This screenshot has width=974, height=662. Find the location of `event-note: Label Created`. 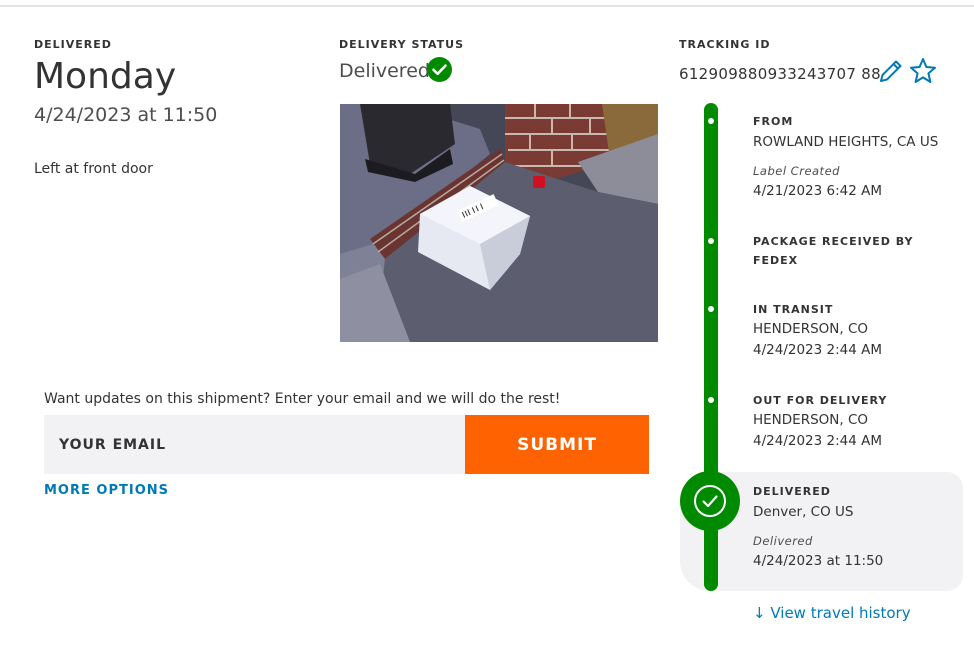

event-note: Label Created is located at coordinates (796, 171).